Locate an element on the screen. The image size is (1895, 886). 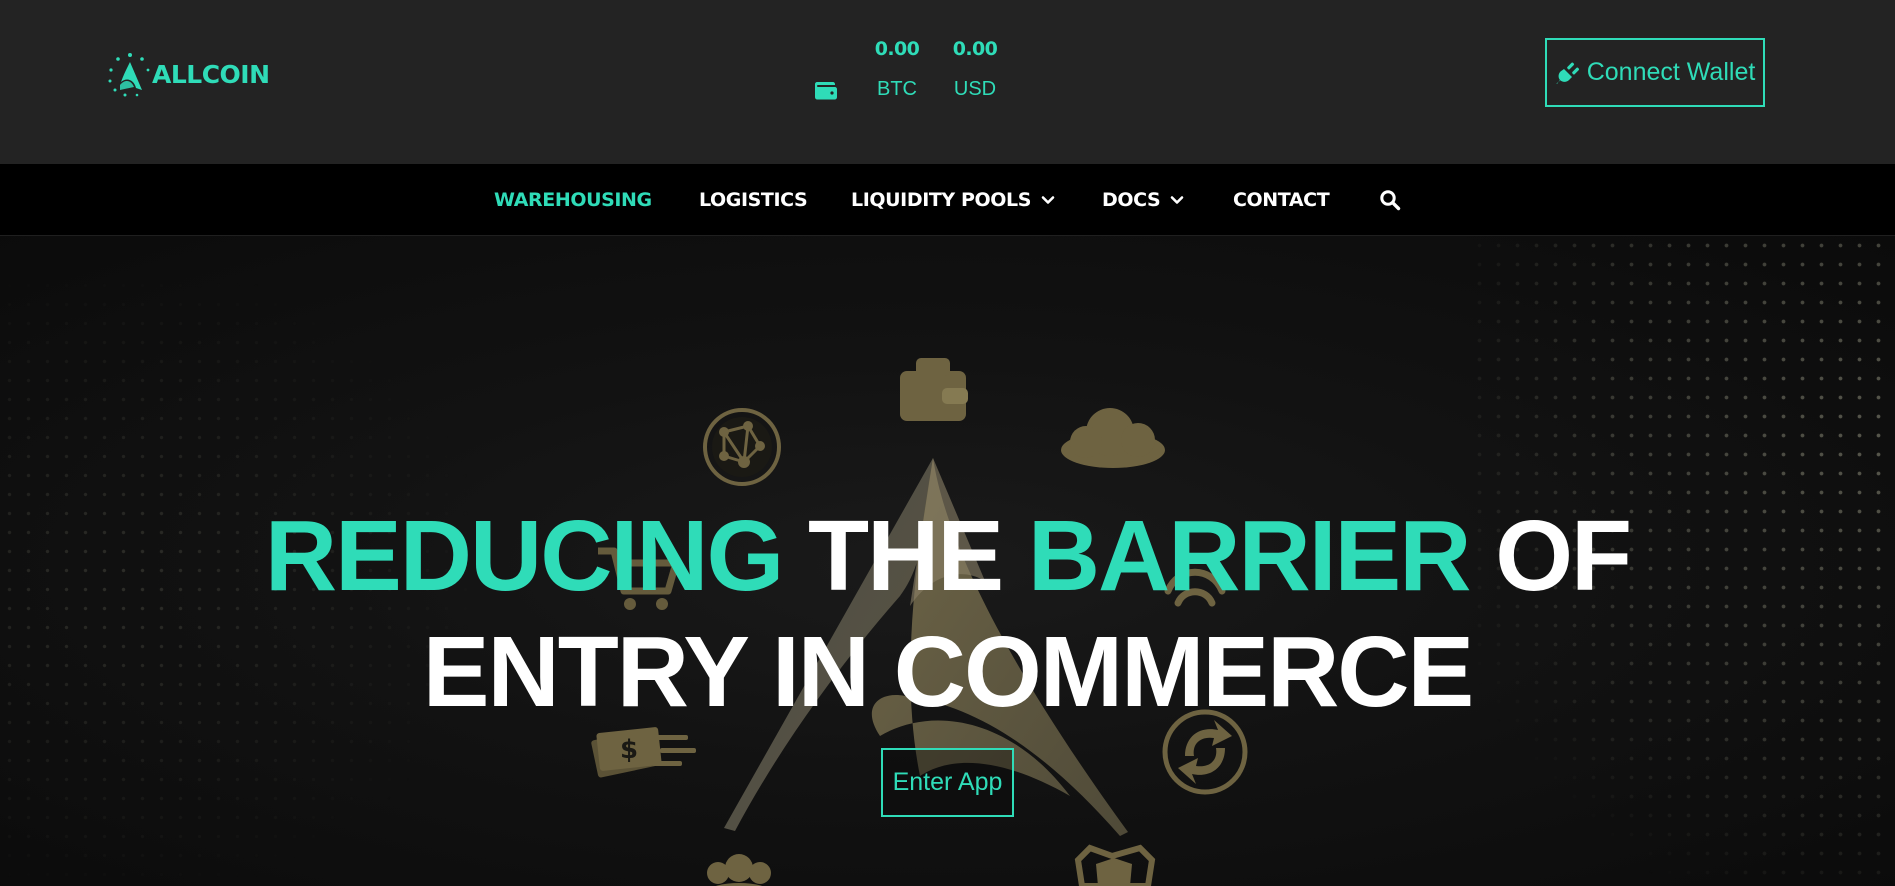
headline-word-the: THE is located at coordinates (906, 556).